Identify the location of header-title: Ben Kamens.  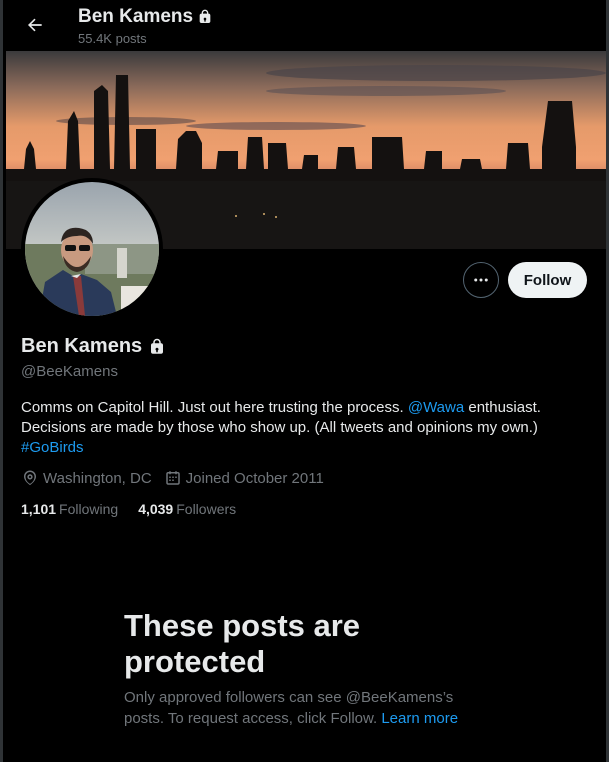
(145, 17).